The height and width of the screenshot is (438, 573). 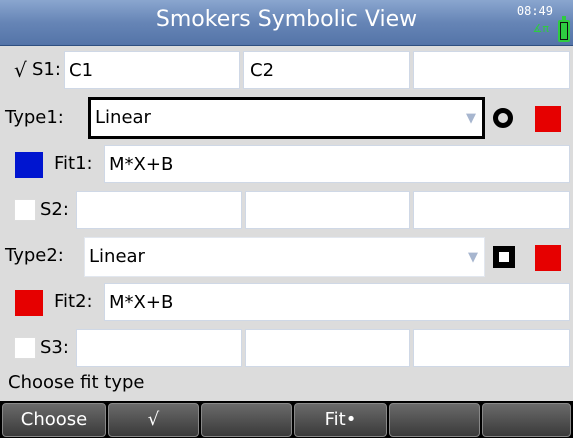 What do you see at coordinates (46, 69) in the screenshot?
I see `s1-label: S1:` at bounding box center [46, 69].